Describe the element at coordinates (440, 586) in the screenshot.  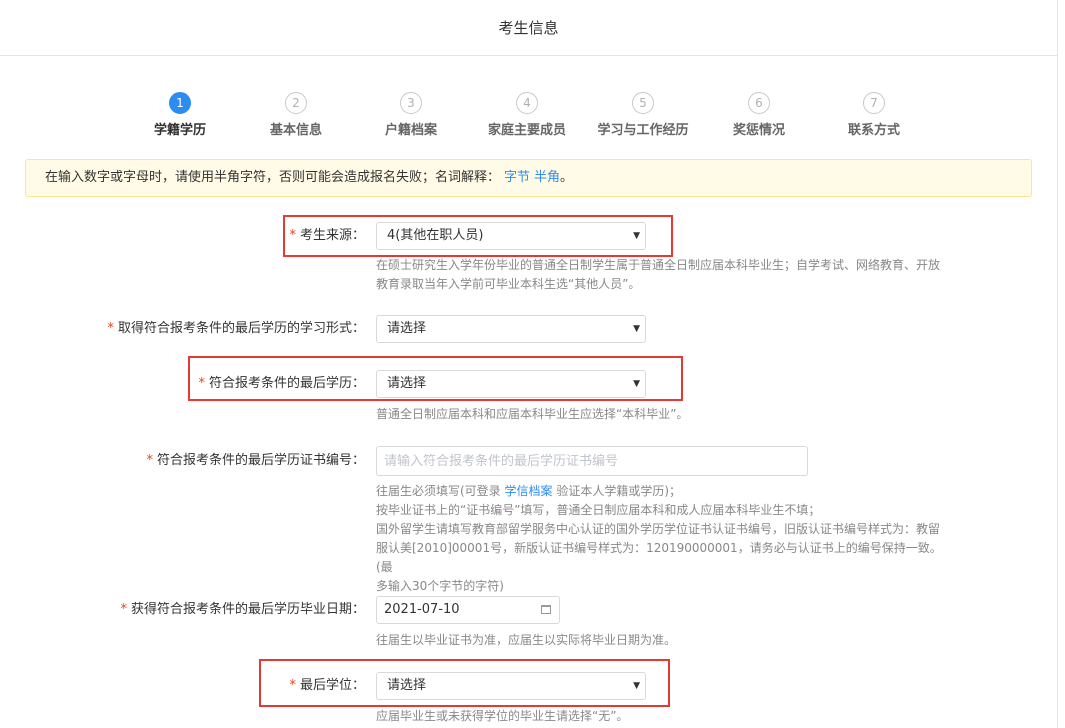
I see `help-line: 多输入30个字节的字符)` at that location.